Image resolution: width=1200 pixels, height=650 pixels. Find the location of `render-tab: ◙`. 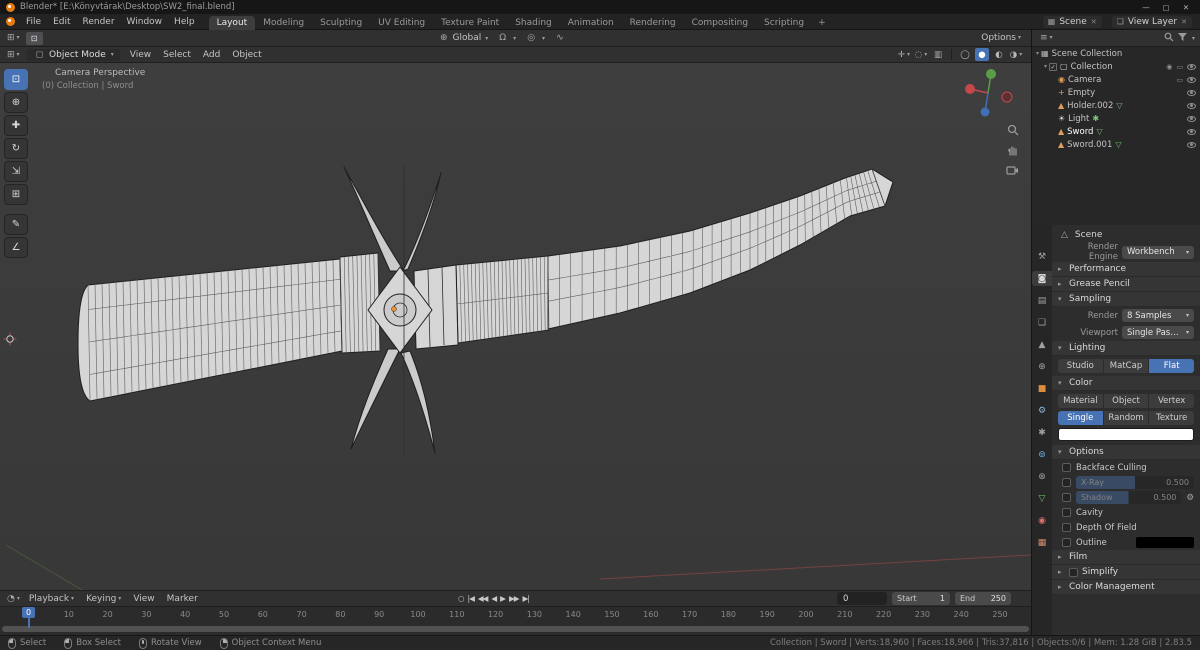

render-tab: ◙ is located at coordinates (1042, 278).